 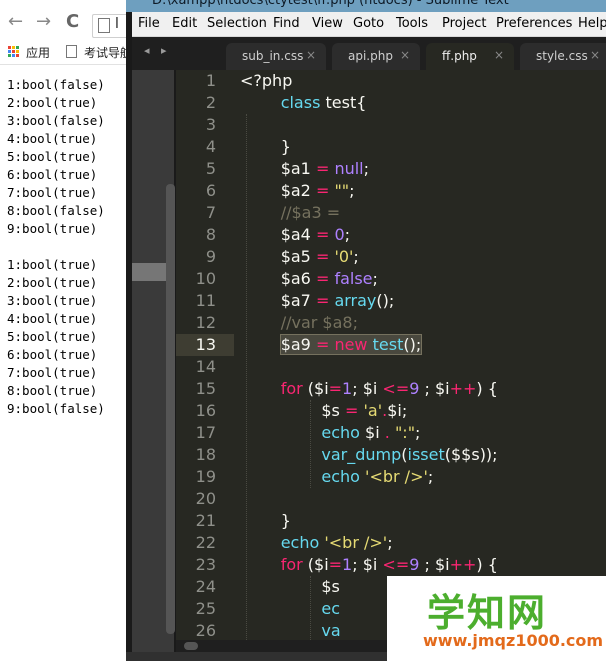 I want to click on menu-goto: Goto, so click(x=368, y=23).